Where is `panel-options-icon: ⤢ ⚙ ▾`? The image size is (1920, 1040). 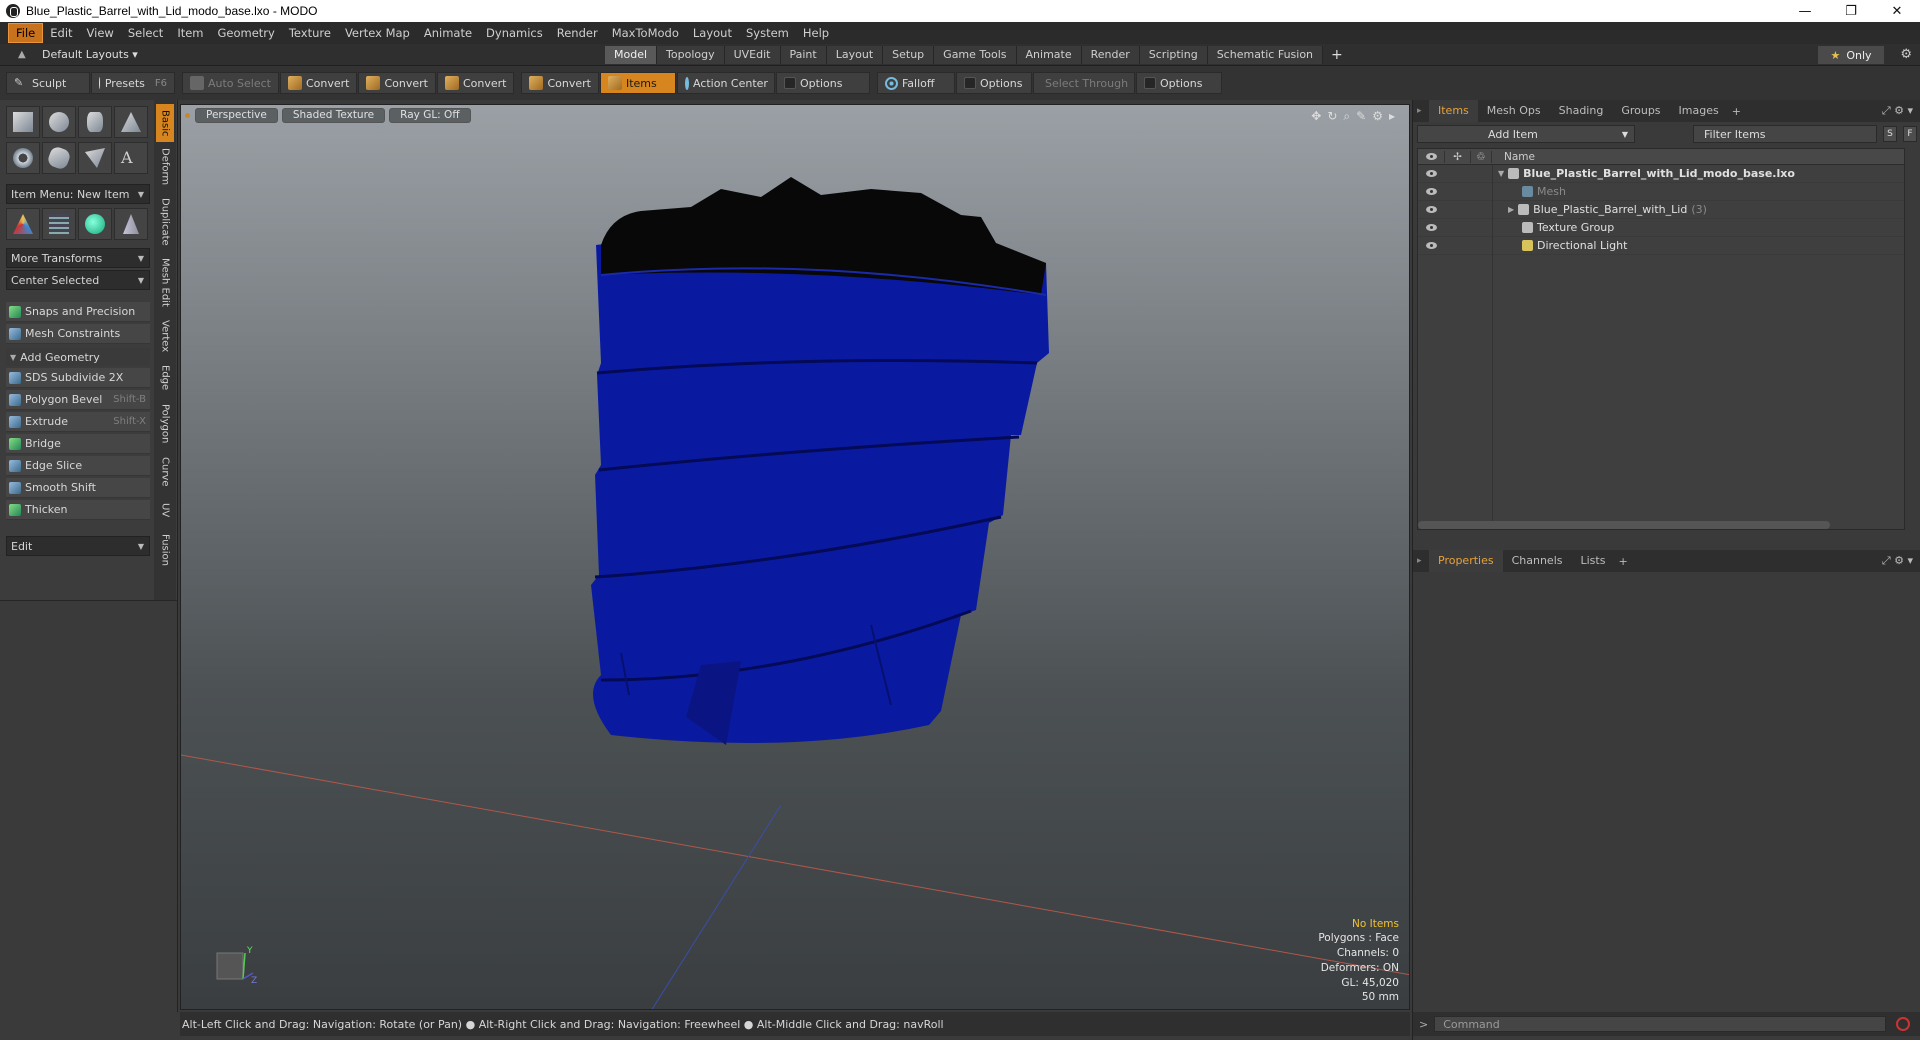 panel-options-icon: ⤢ ⚙ ▾ is located at coordinates (1897, 561).